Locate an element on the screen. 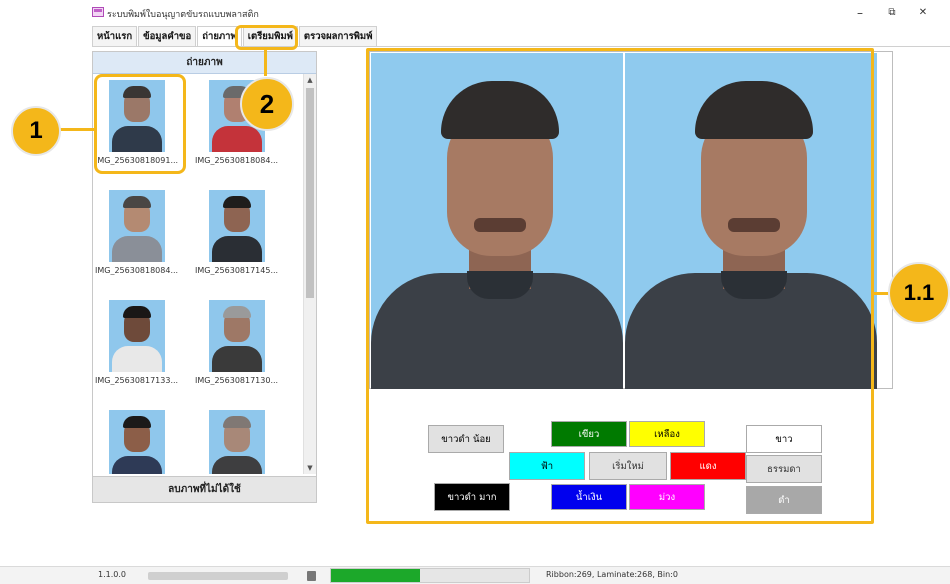  version-label: 1.1.0.0 is located at coordinates (112, 574).